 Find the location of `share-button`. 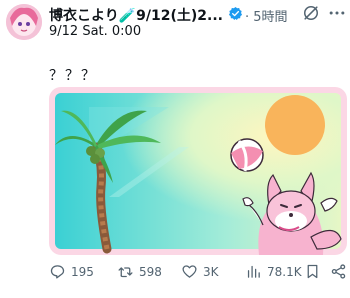

share-button is located at coordinates (338, 271).